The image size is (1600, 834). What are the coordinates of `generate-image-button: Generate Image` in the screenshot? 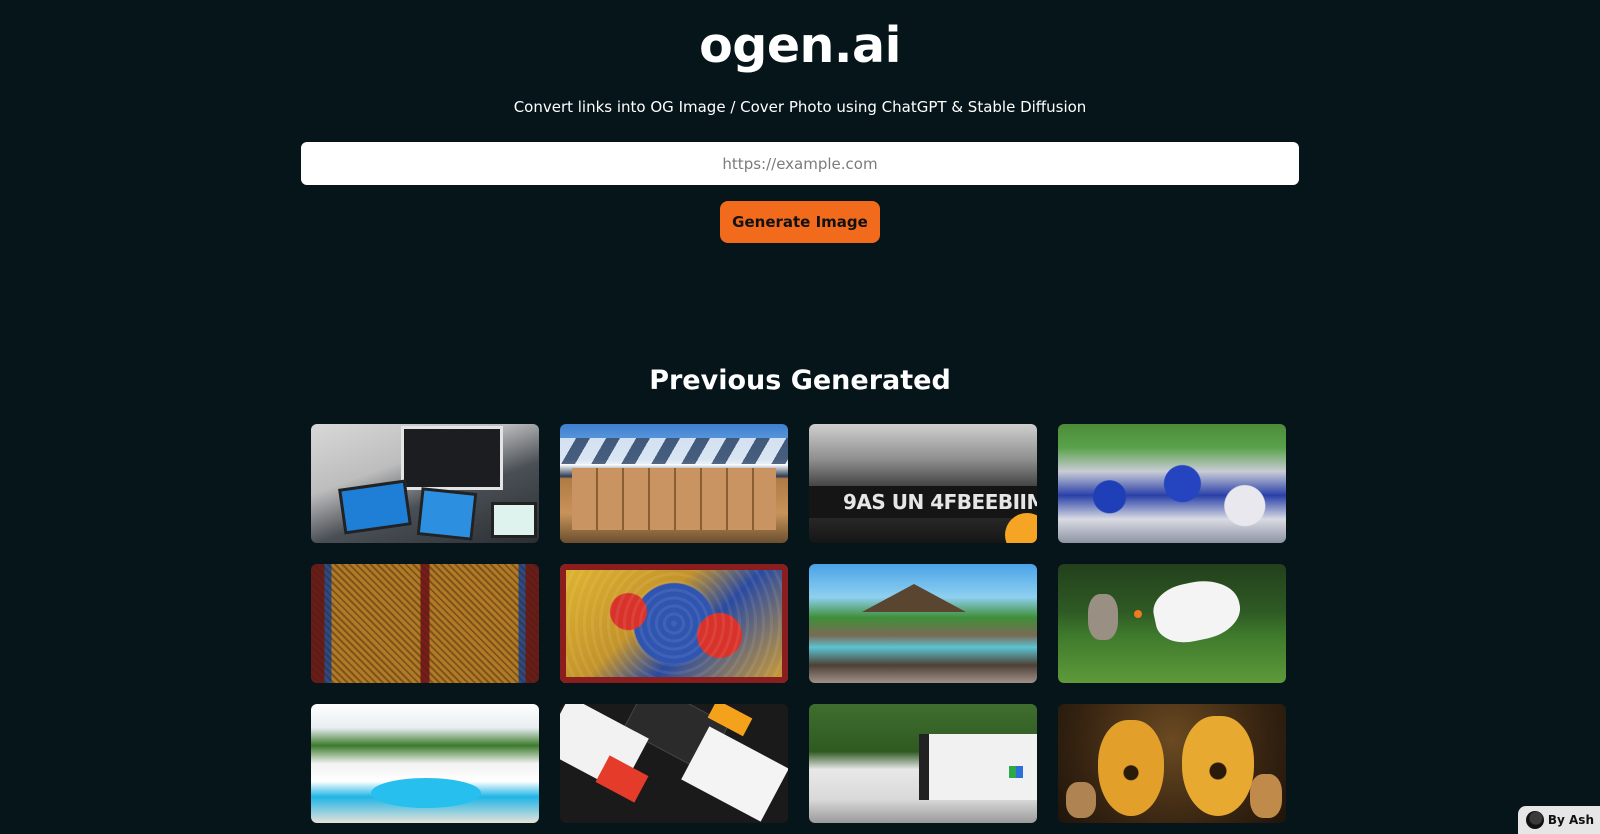 It's located at (800, 222).